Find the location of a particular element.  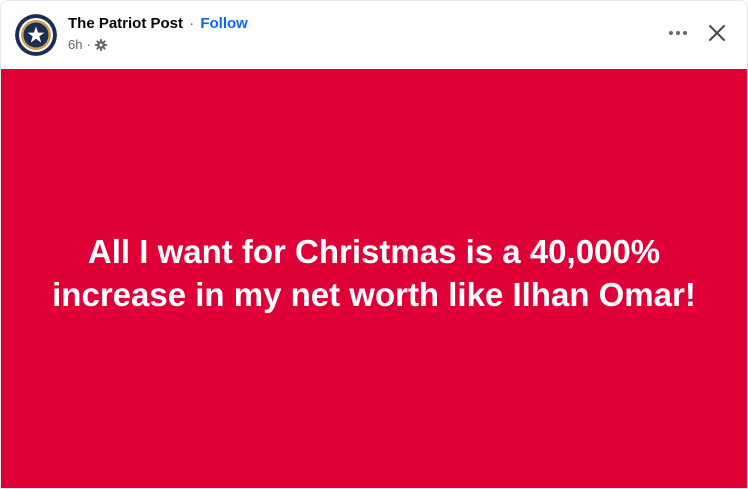

more-options-button is located at coordinates (678, 33).